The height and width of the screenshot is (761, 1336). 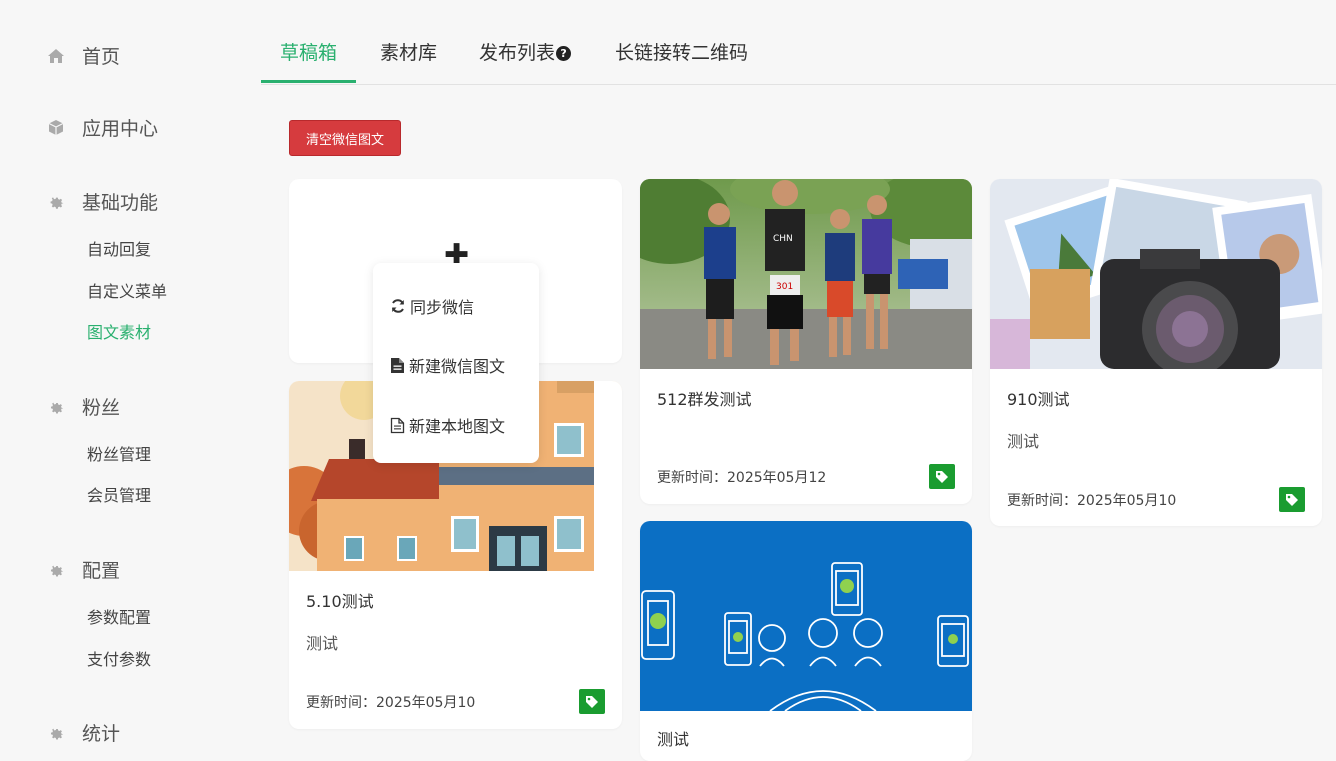 I want to click on nav-app-center: 应用中心, so click(x=102, y=127).